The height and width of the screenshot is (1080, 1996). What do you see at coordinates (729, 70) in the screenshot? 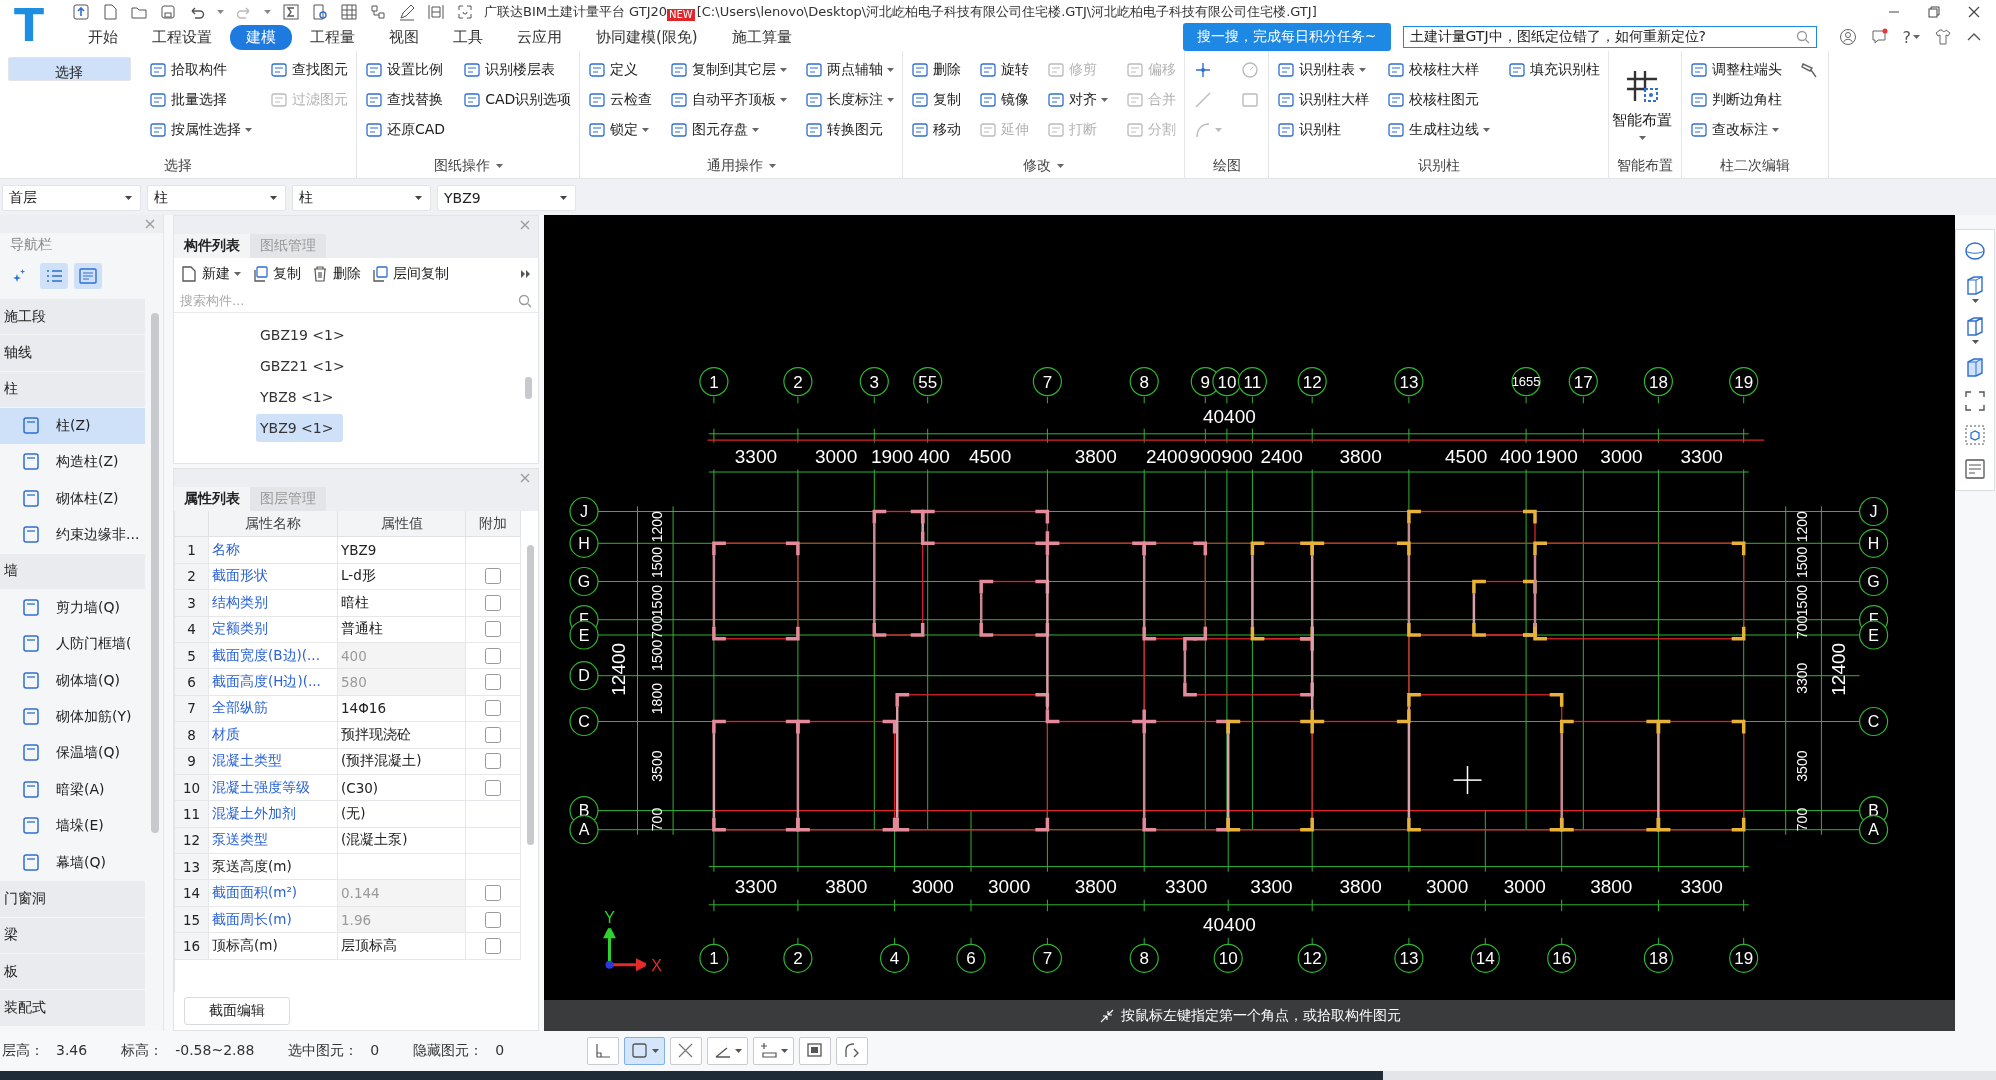
I see `ribbon-button: 复制到其它层` at bounding box center [729, 70].